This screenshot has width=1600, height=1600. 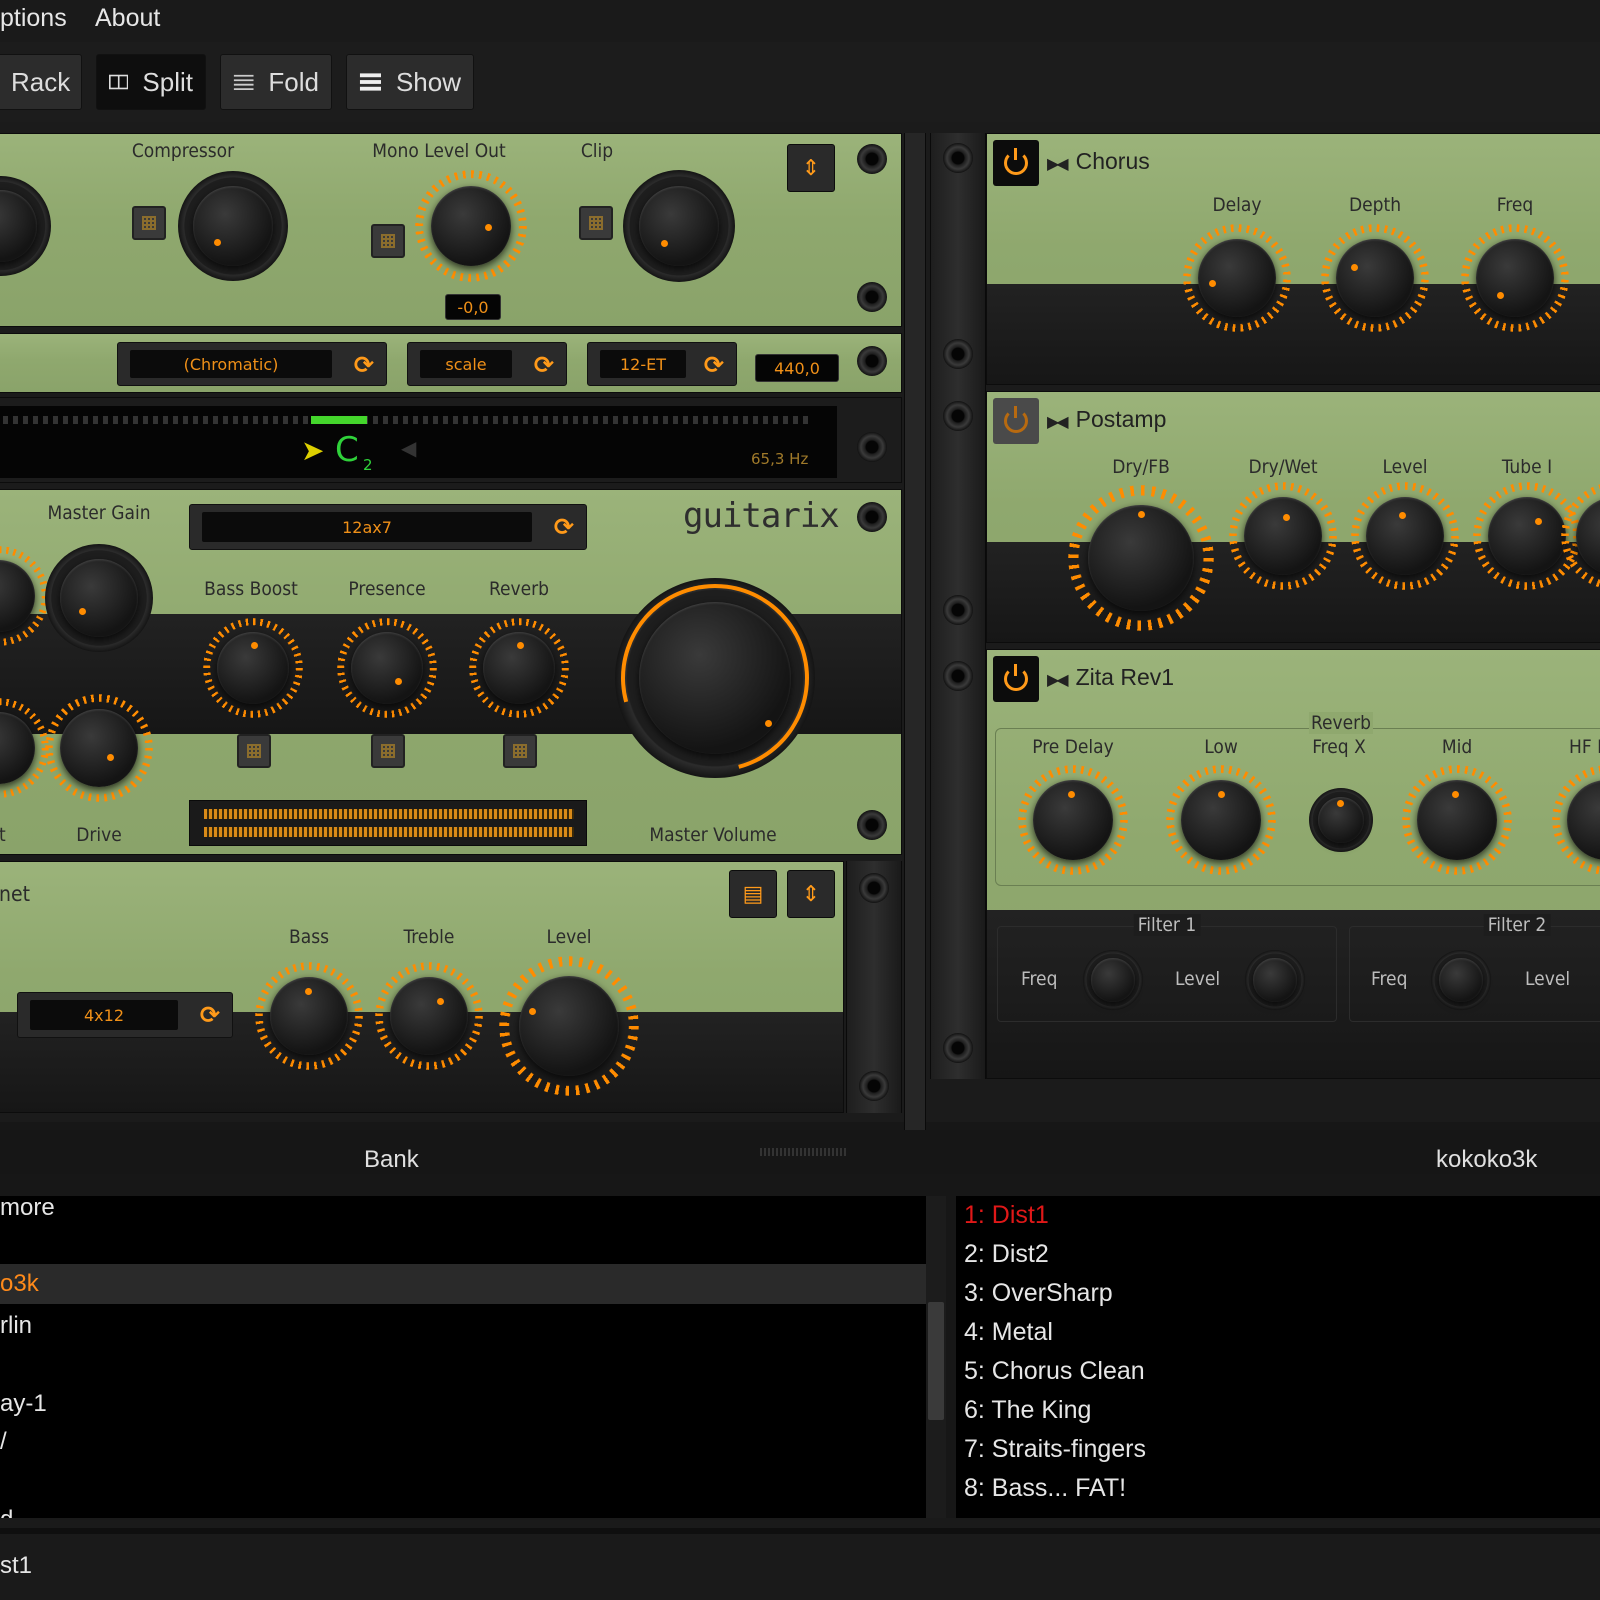 What do you see at coordinates (1375, 278) in the screenshot?
I see `chorus-depth-knob` at bounding box center [1375, 278].